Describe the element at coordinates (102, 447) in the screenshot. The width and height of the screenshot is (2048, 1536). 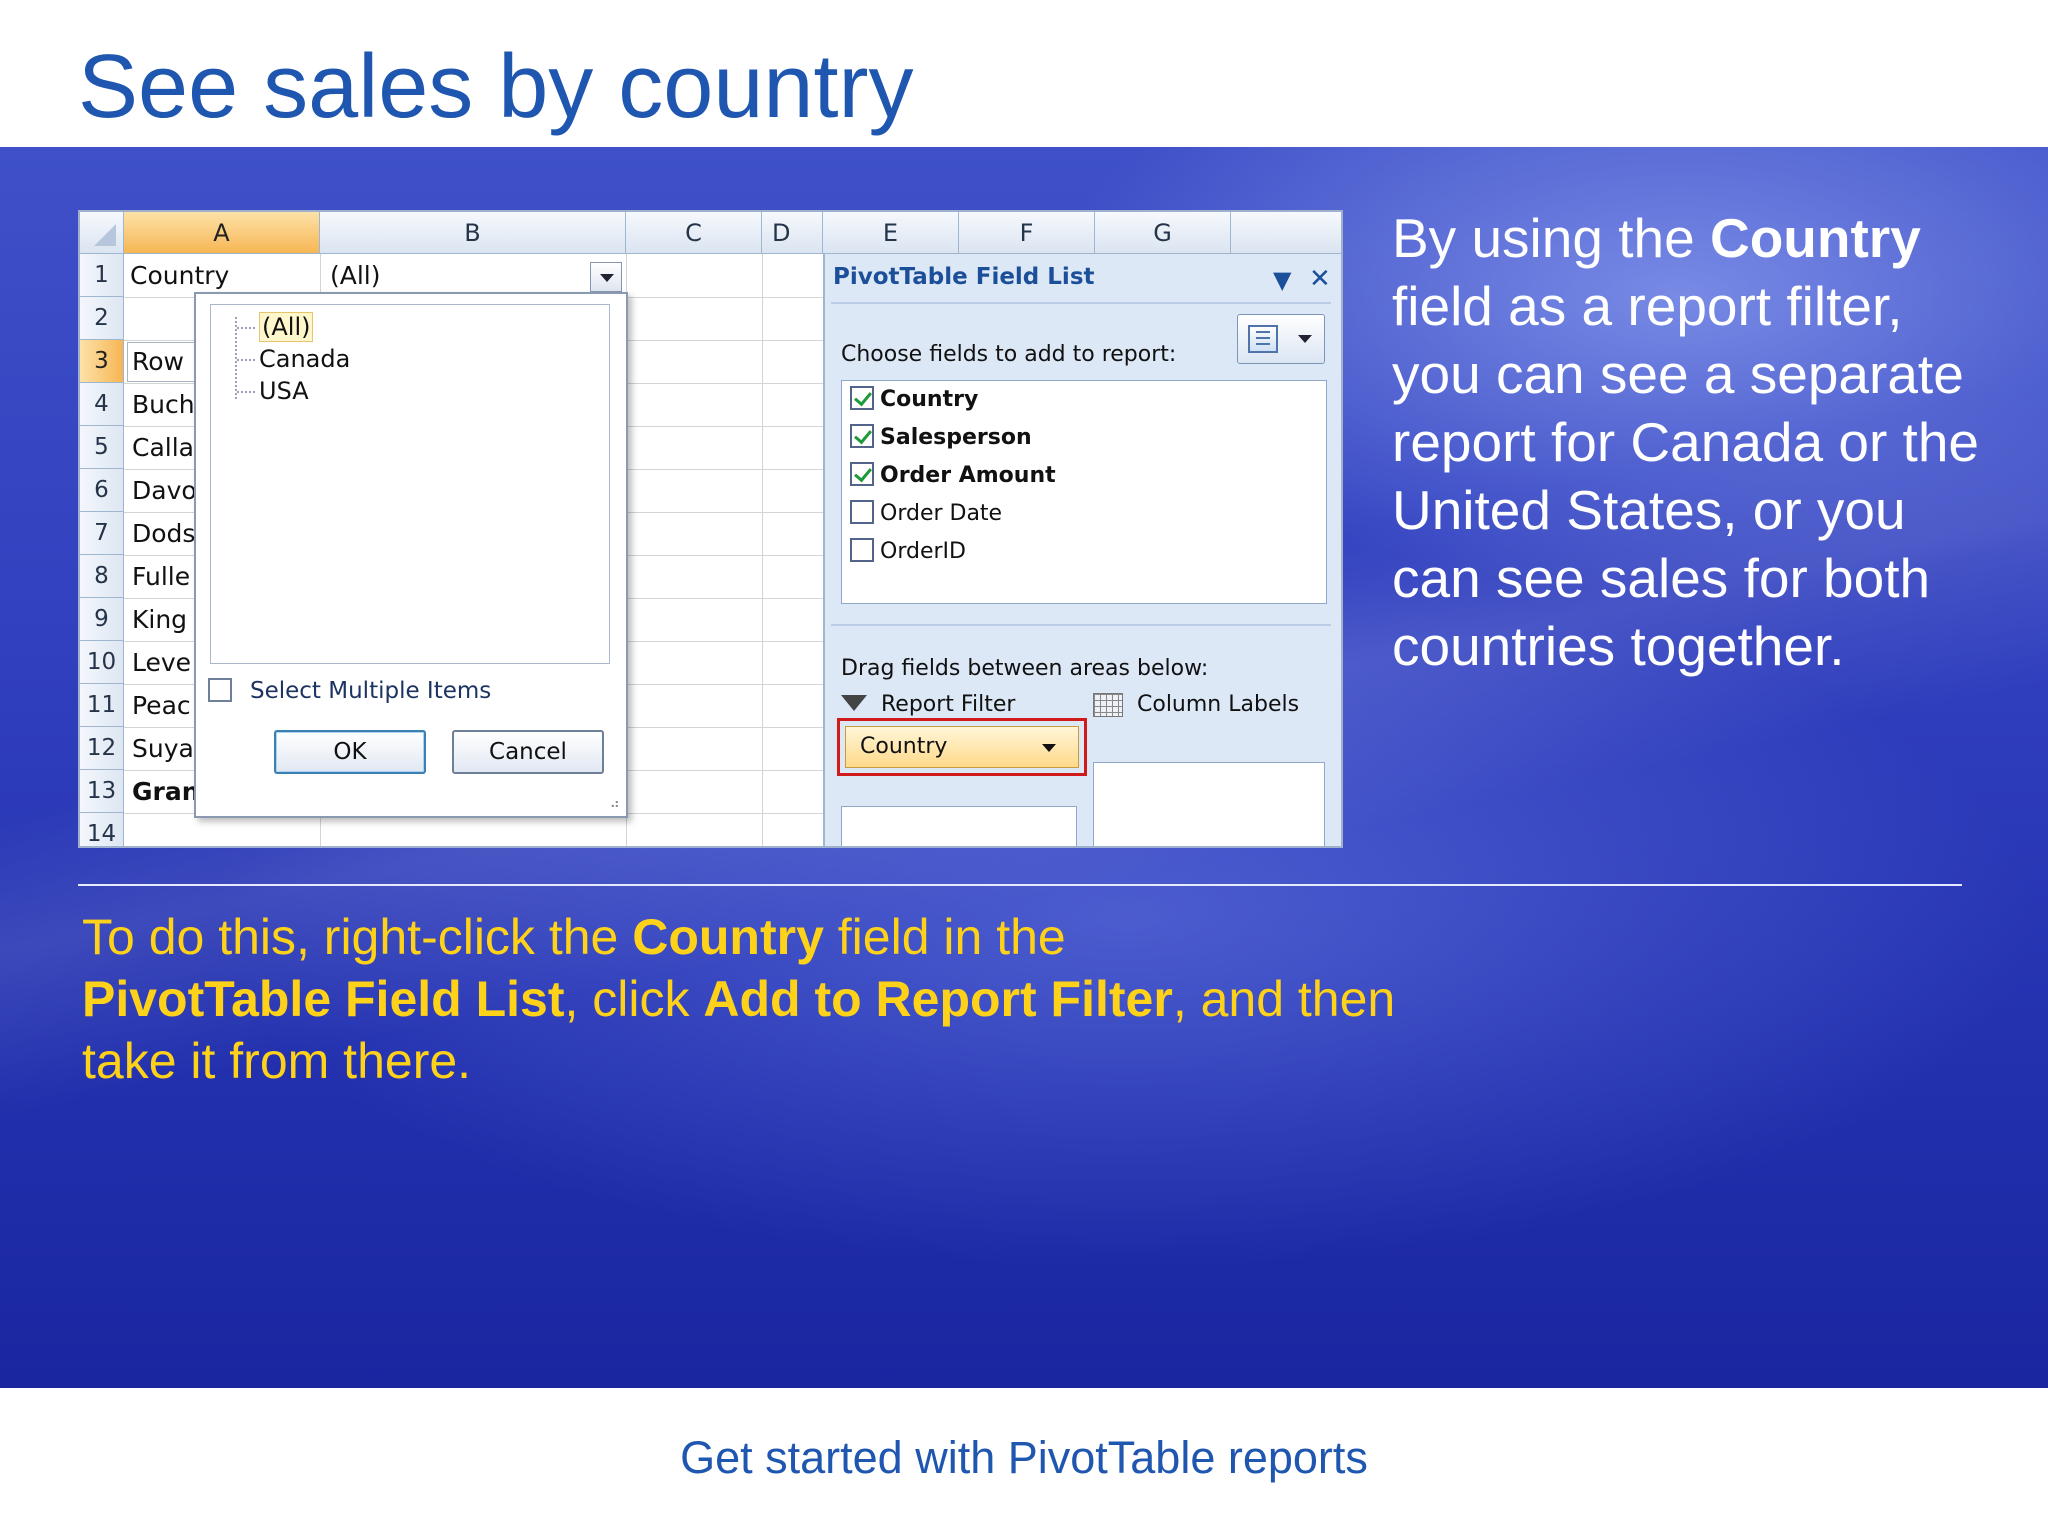
I see `row-header-5: 5` at that location.